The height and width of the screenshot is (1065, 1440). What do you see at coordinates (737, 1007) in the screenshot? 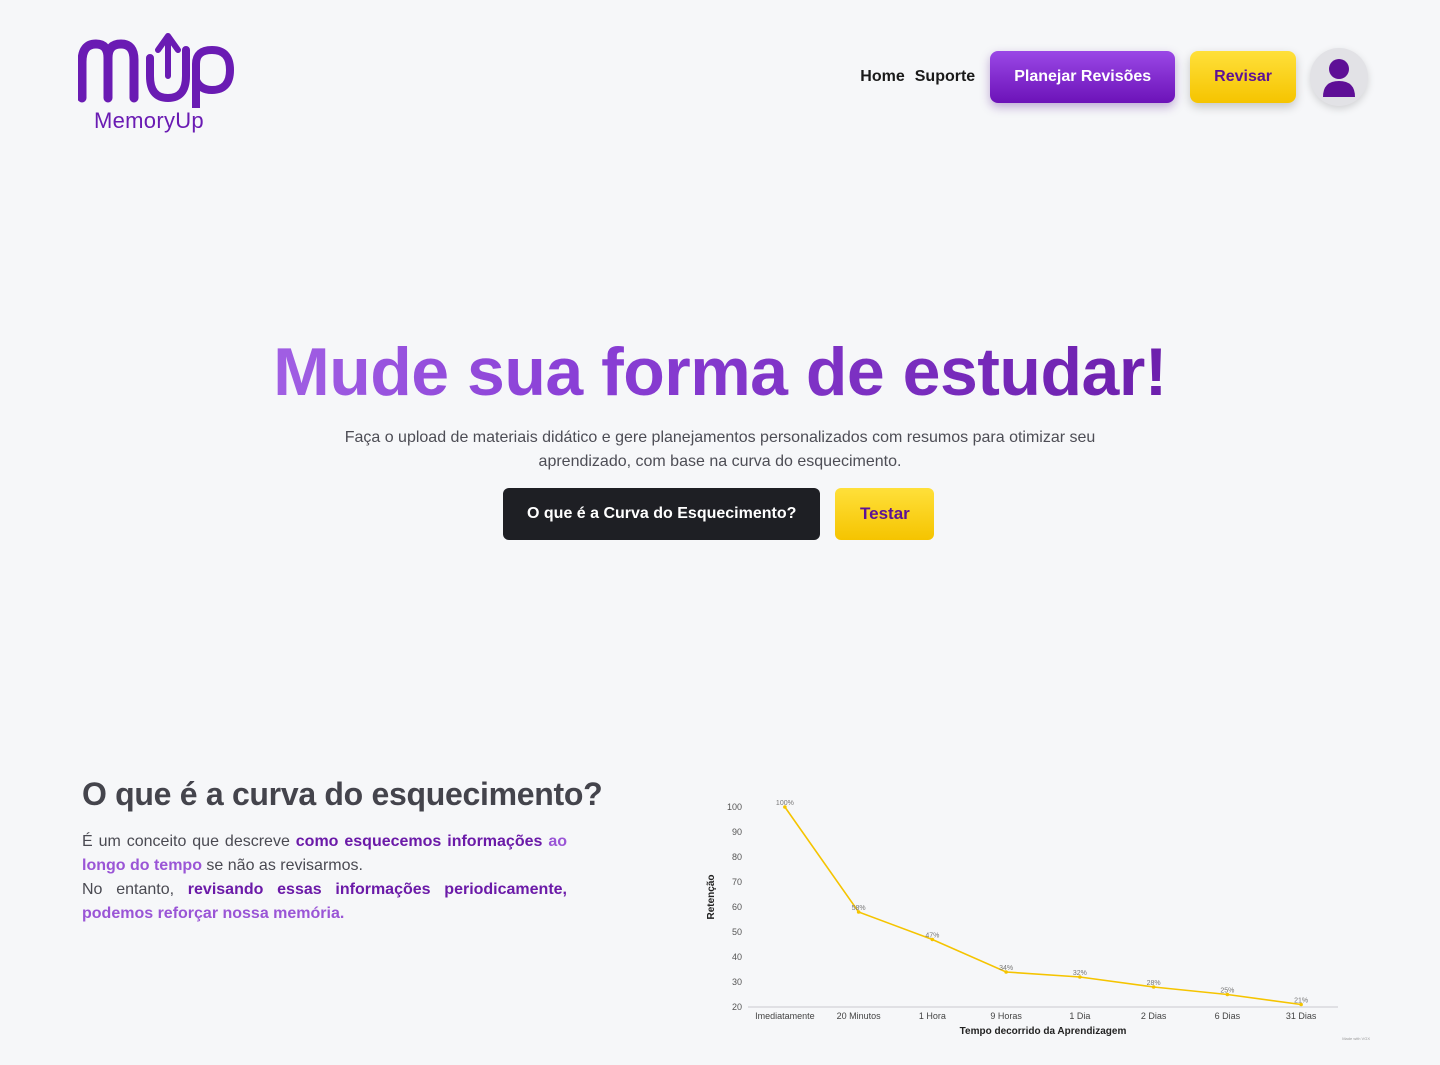
I see `y-tick-label: 20` at bounding box center [737, 1007].